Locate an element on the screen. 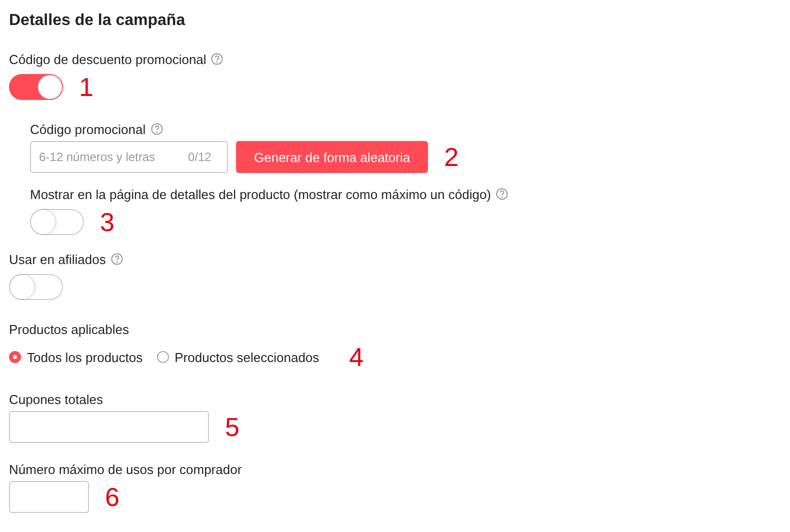  character-counter: 0/12 is located at coordinates (200, 157).